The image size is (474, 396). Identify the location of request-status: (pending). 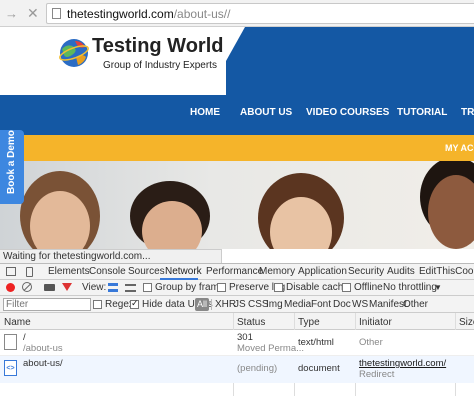
(257, 368).